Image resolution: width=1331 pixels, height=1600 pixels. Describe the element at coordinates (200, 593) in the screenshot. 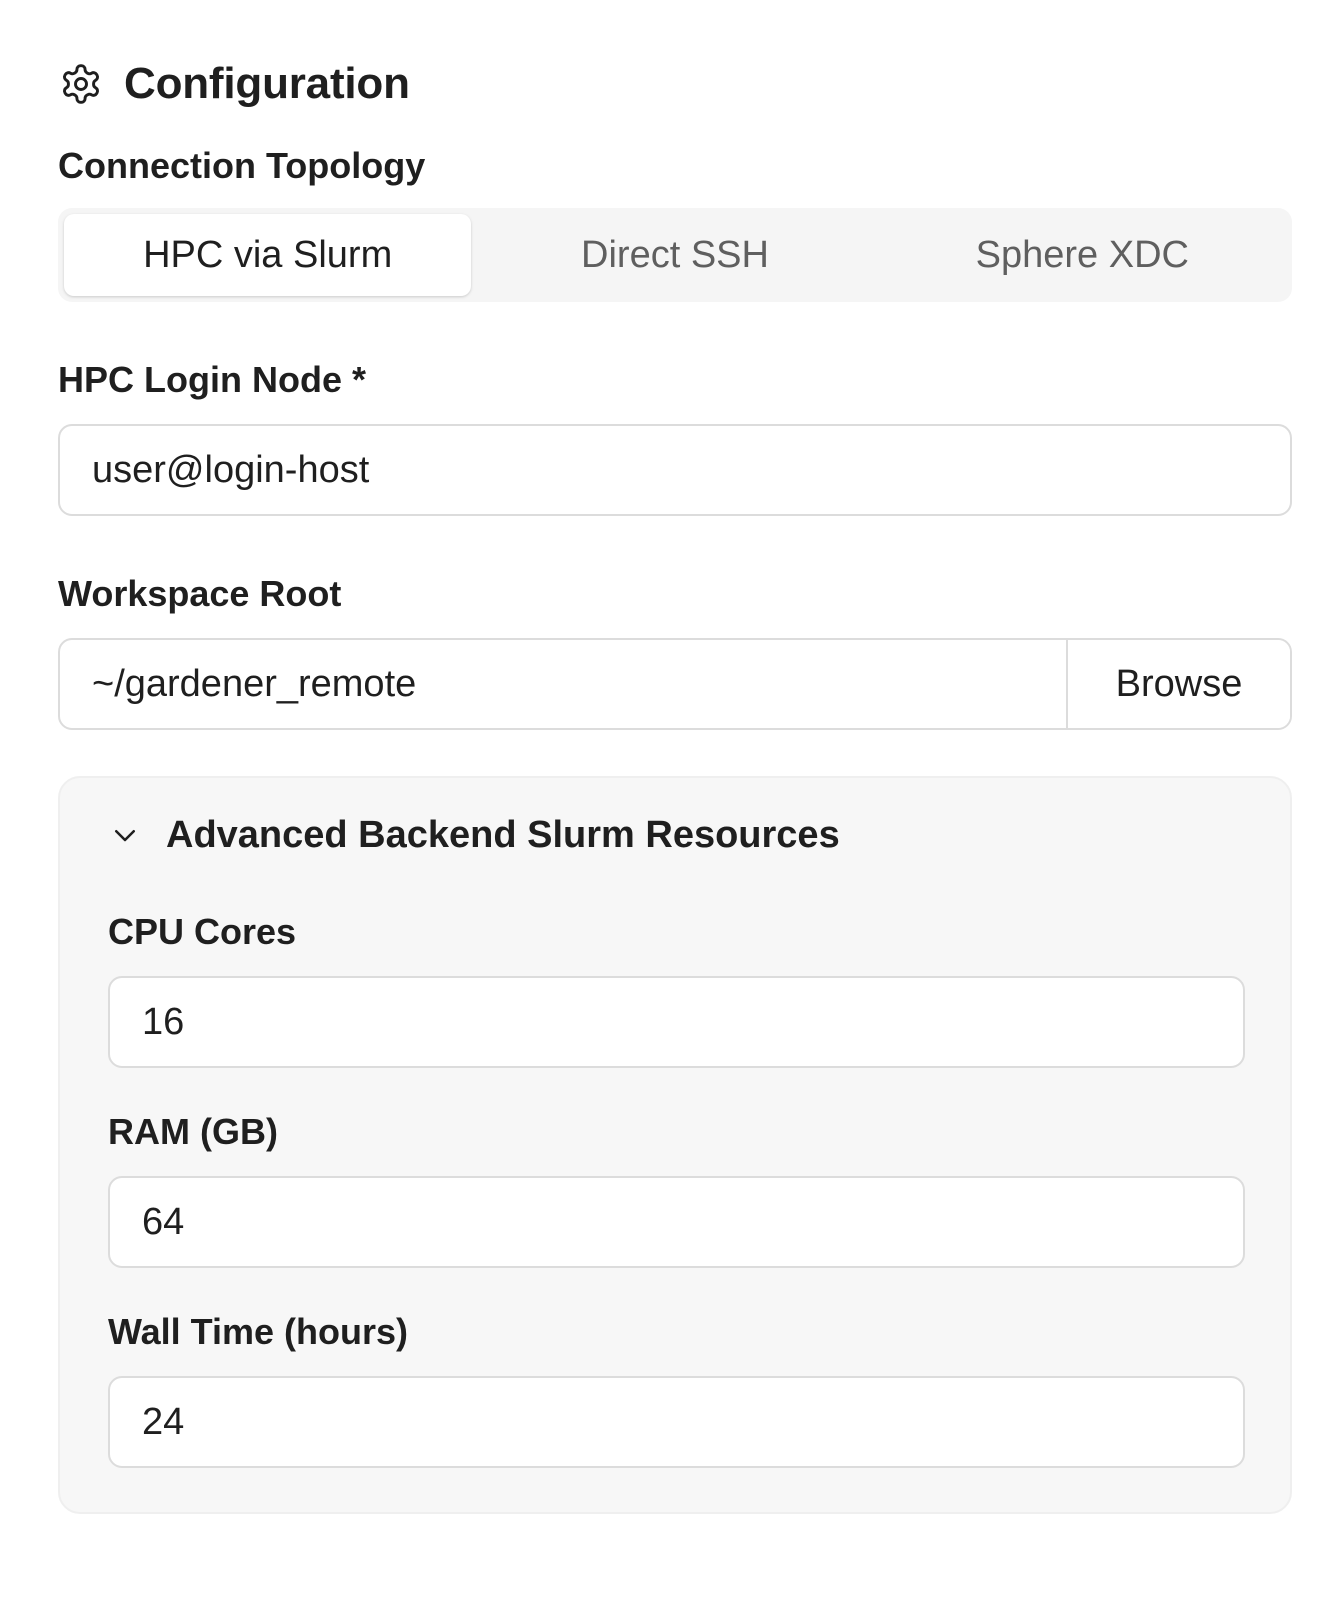

I see `workspace-root-label: Workspace Root` at that location.